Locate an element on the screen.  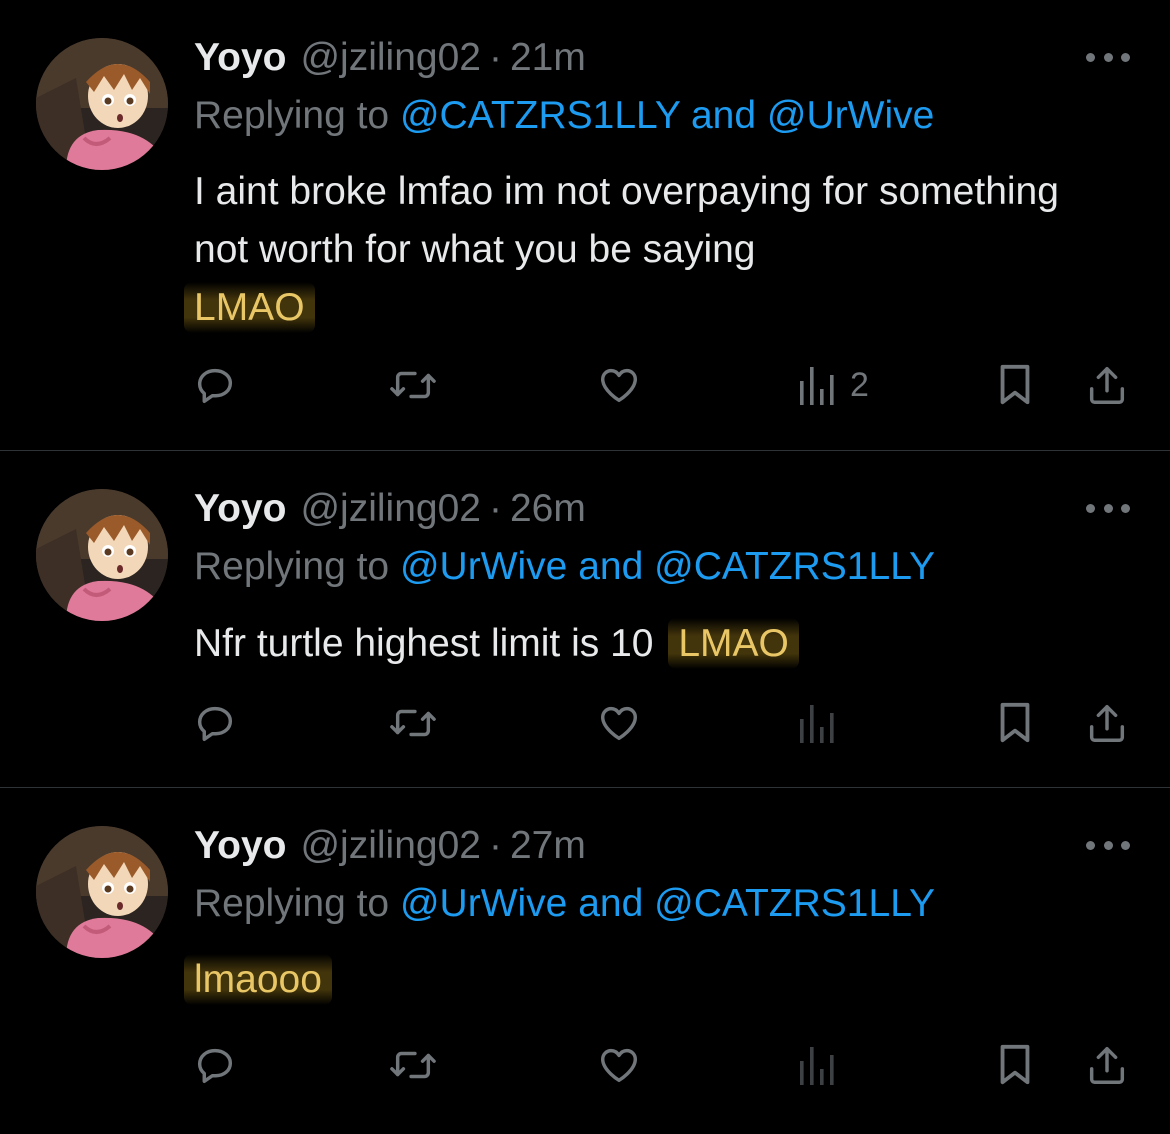
tweet-header: Yoyo @jziling02 · 21m is located at coordinates (390, 61).